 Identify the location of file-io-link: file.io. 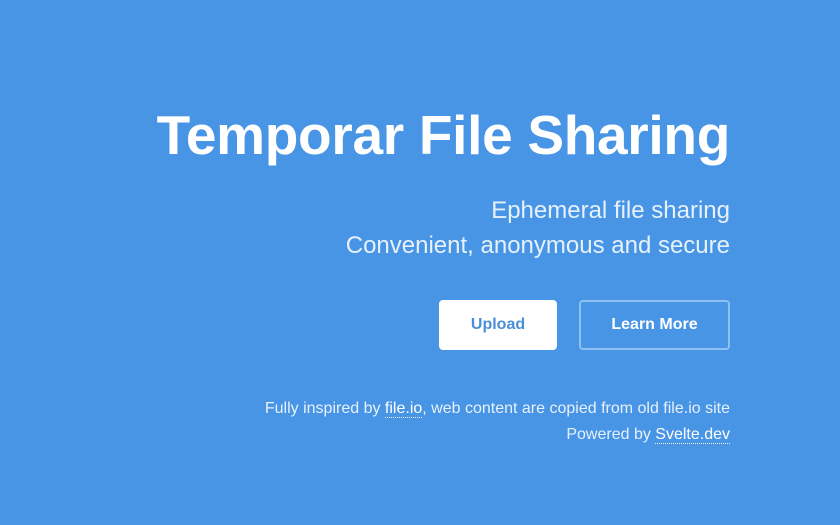
(403, 409).